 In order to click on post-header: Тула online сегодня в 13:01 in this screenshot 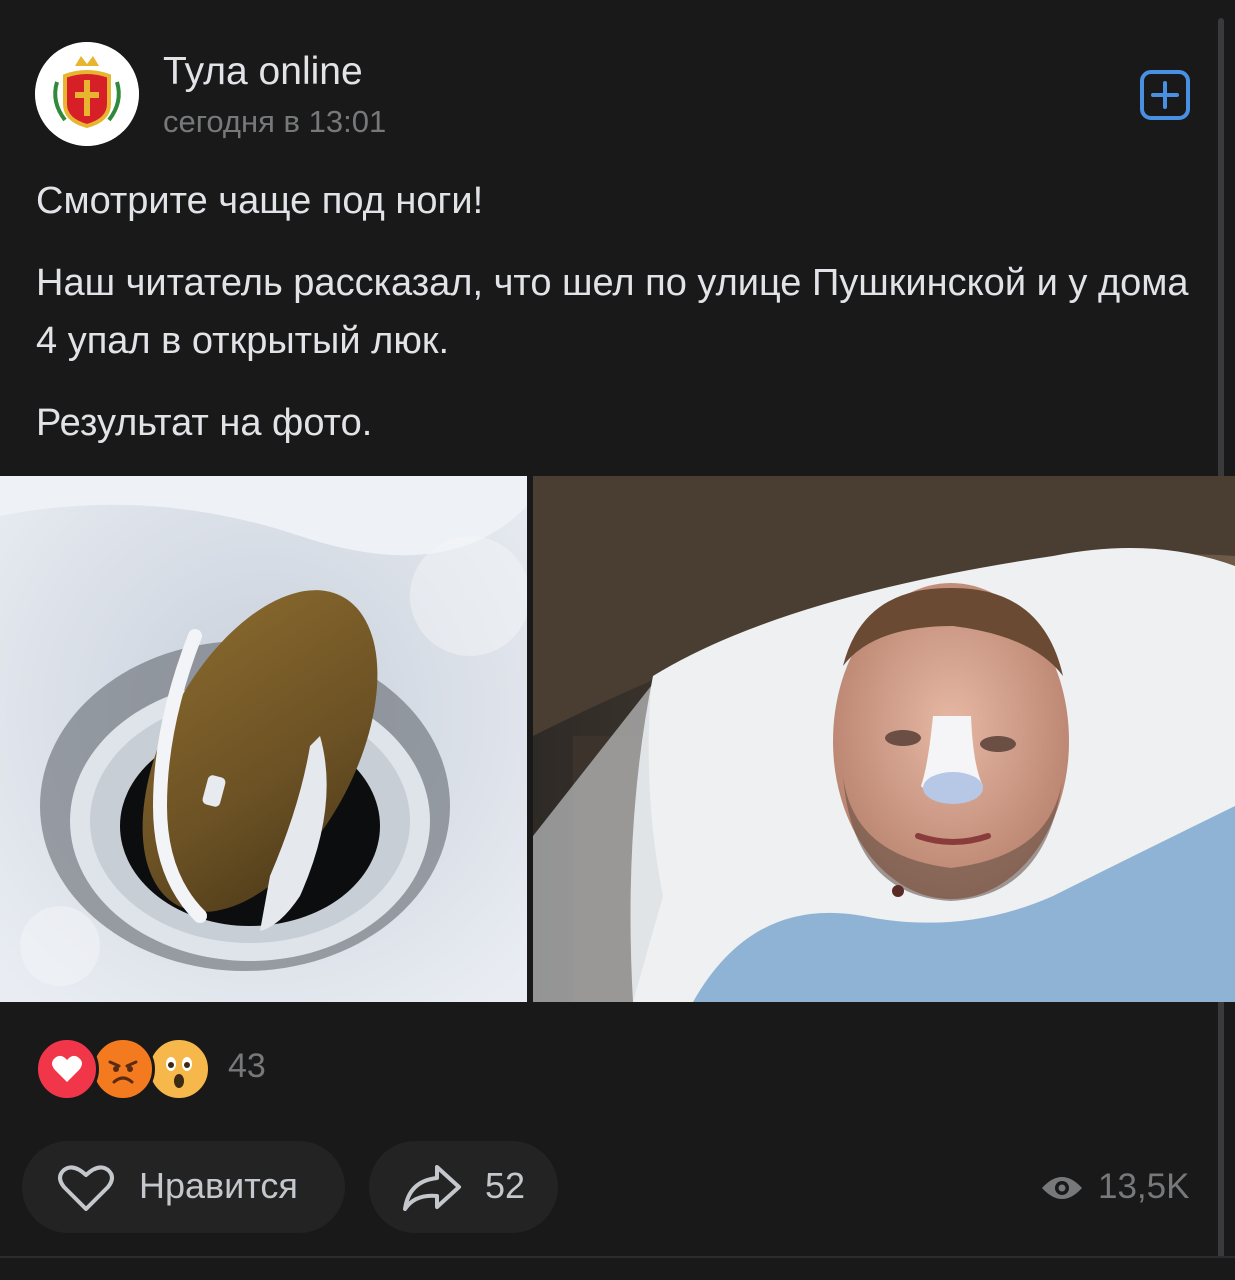, I will do `click(615, 97)`.